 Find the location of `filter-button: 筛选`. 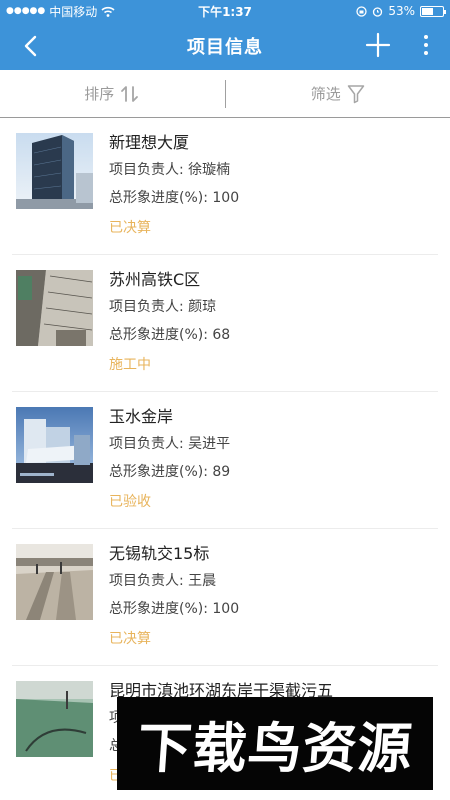

filter-button: 筛选 is located at coordinates (338, 93).